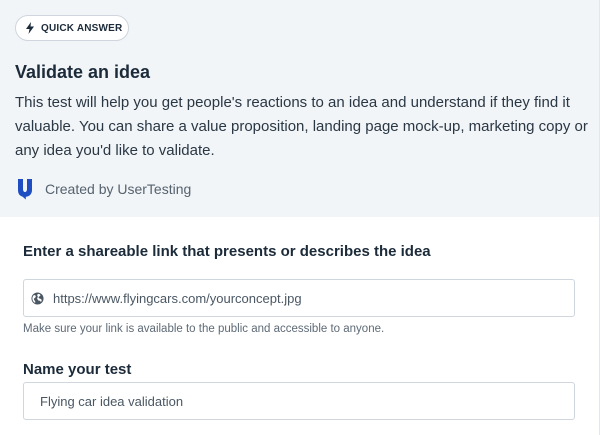 The height and width of the screenshot is (435, 600). I want to click on page-title: Validate an idea, so click(83, 72).